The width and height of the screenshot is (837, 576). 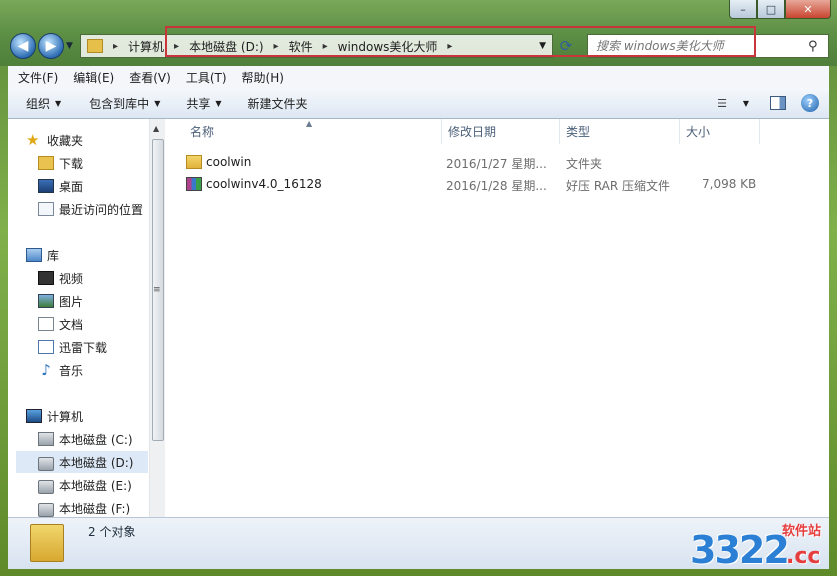 I want to click on sidebar-item-drive-e: 本地磁盘 (E:), so click(x=85, y=485).